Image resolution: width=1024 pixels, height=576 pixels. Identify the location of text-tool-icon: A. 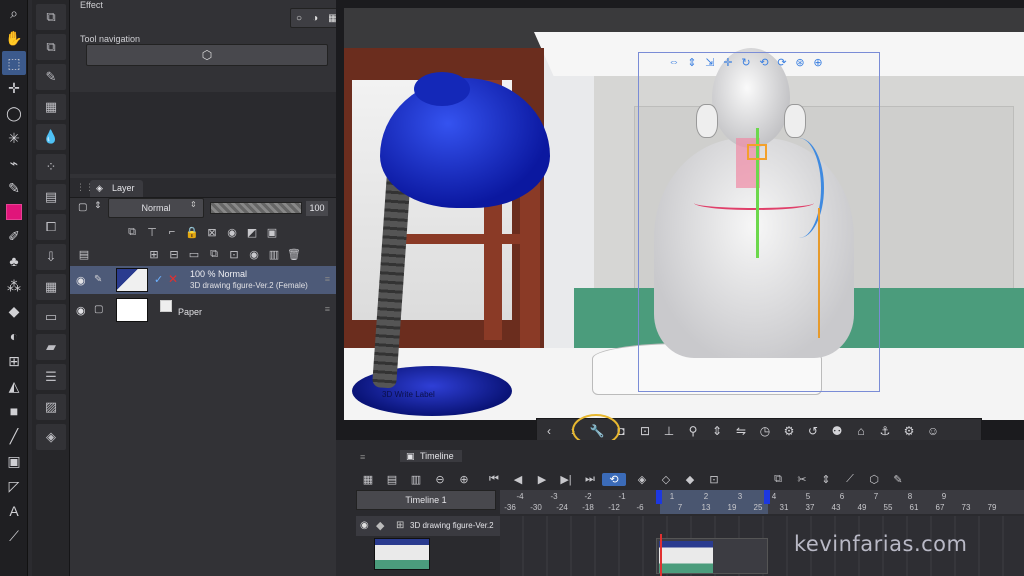
(14, 511).